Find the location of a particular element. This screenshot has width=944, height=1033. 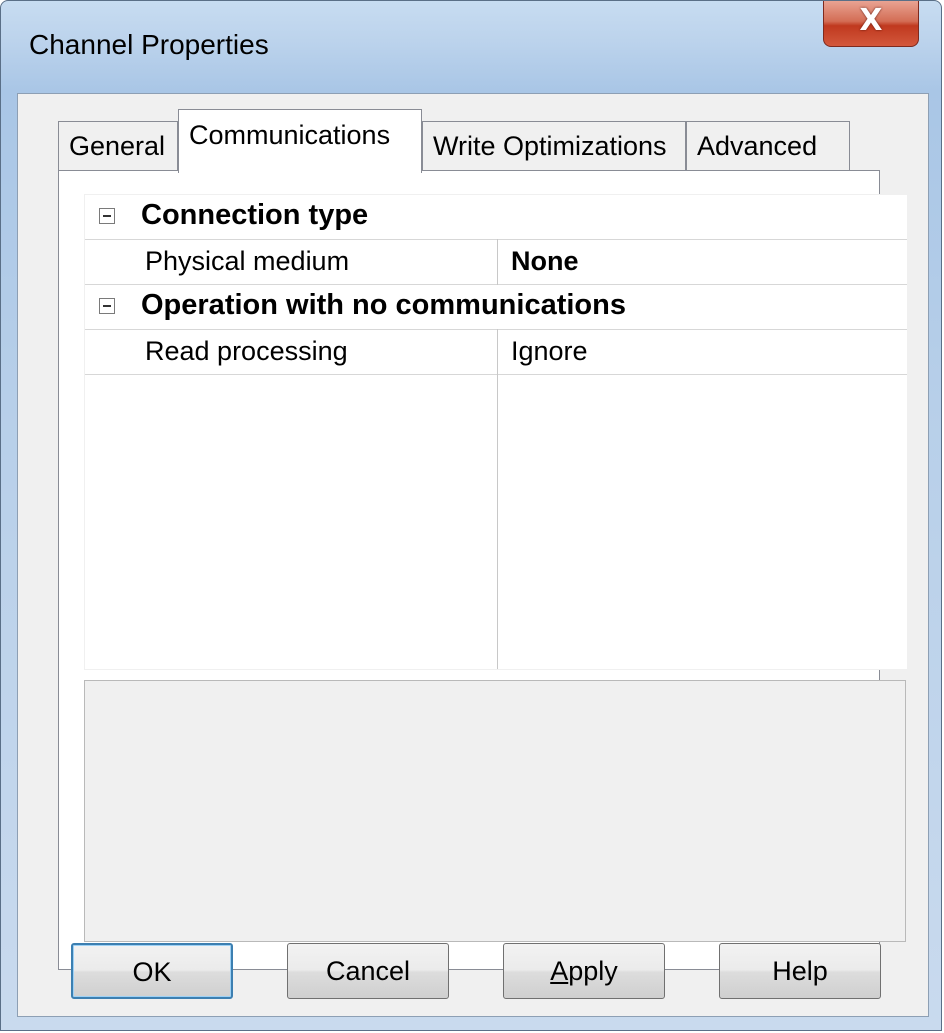

category-operation-no-comms: Operation with no communications is located at coordinates (496, 307).